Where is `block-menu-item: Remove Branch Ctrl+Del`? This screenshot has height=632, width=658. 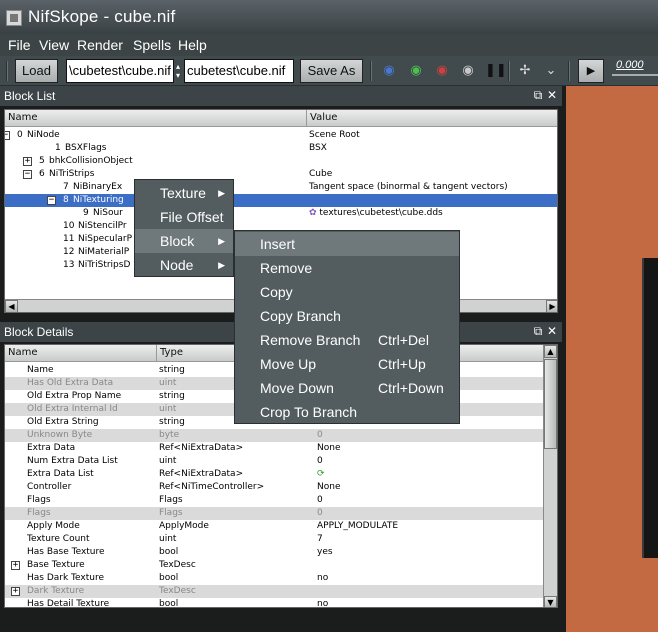
block-menu-item: Remove Branch Ctrl+Del is located at coordinates (347, 340).